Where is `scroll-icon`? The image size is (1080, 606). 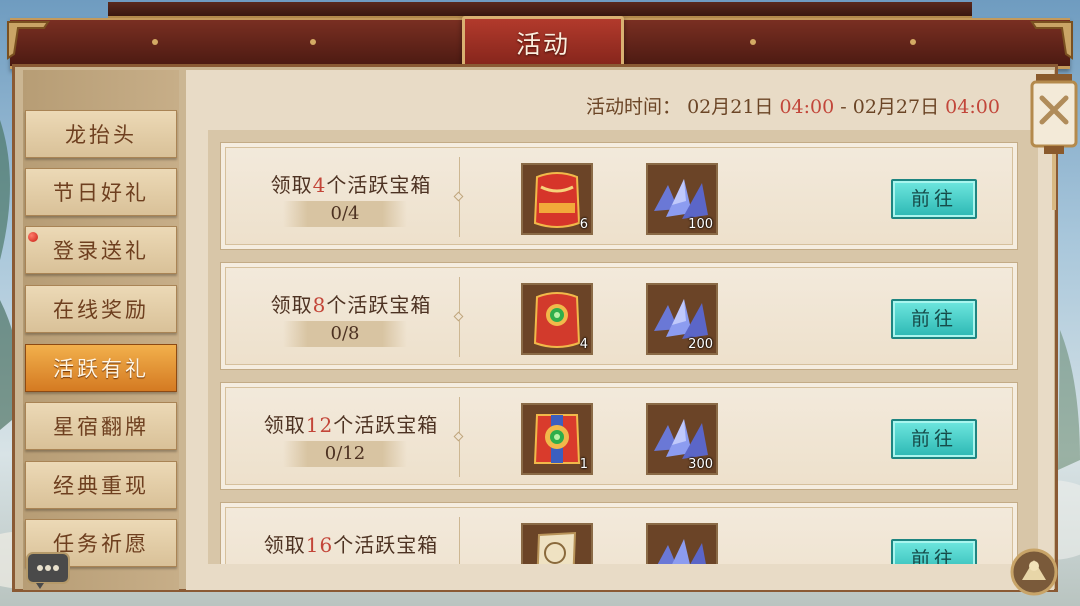
scroll-icon is located at coordinates (557, 544).